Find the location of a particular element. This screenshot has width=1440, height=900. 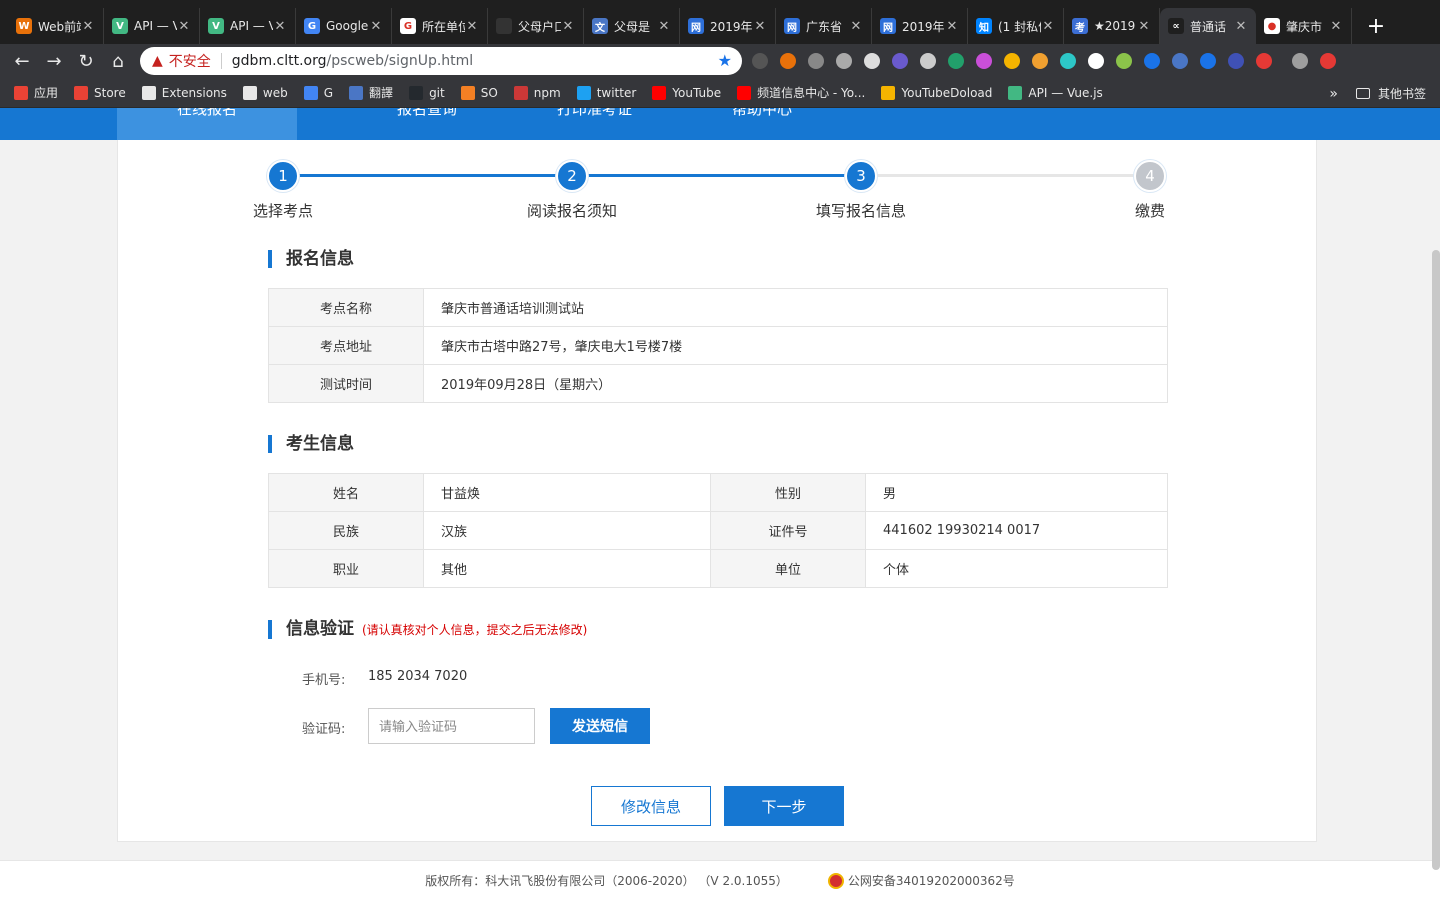

browser-tab: G Google ✕ is located at coordinates (344, 26).